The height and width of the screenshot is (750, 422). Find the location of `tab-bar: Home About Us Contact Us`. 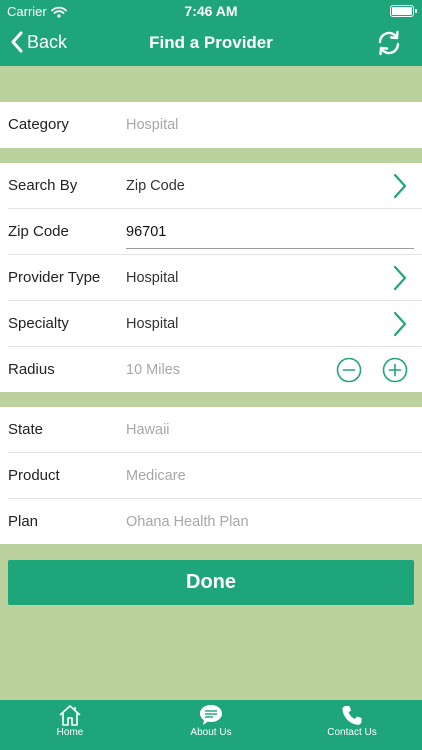

tab-bar: Home About Us Contact Us is located at coordinates (211, 725).